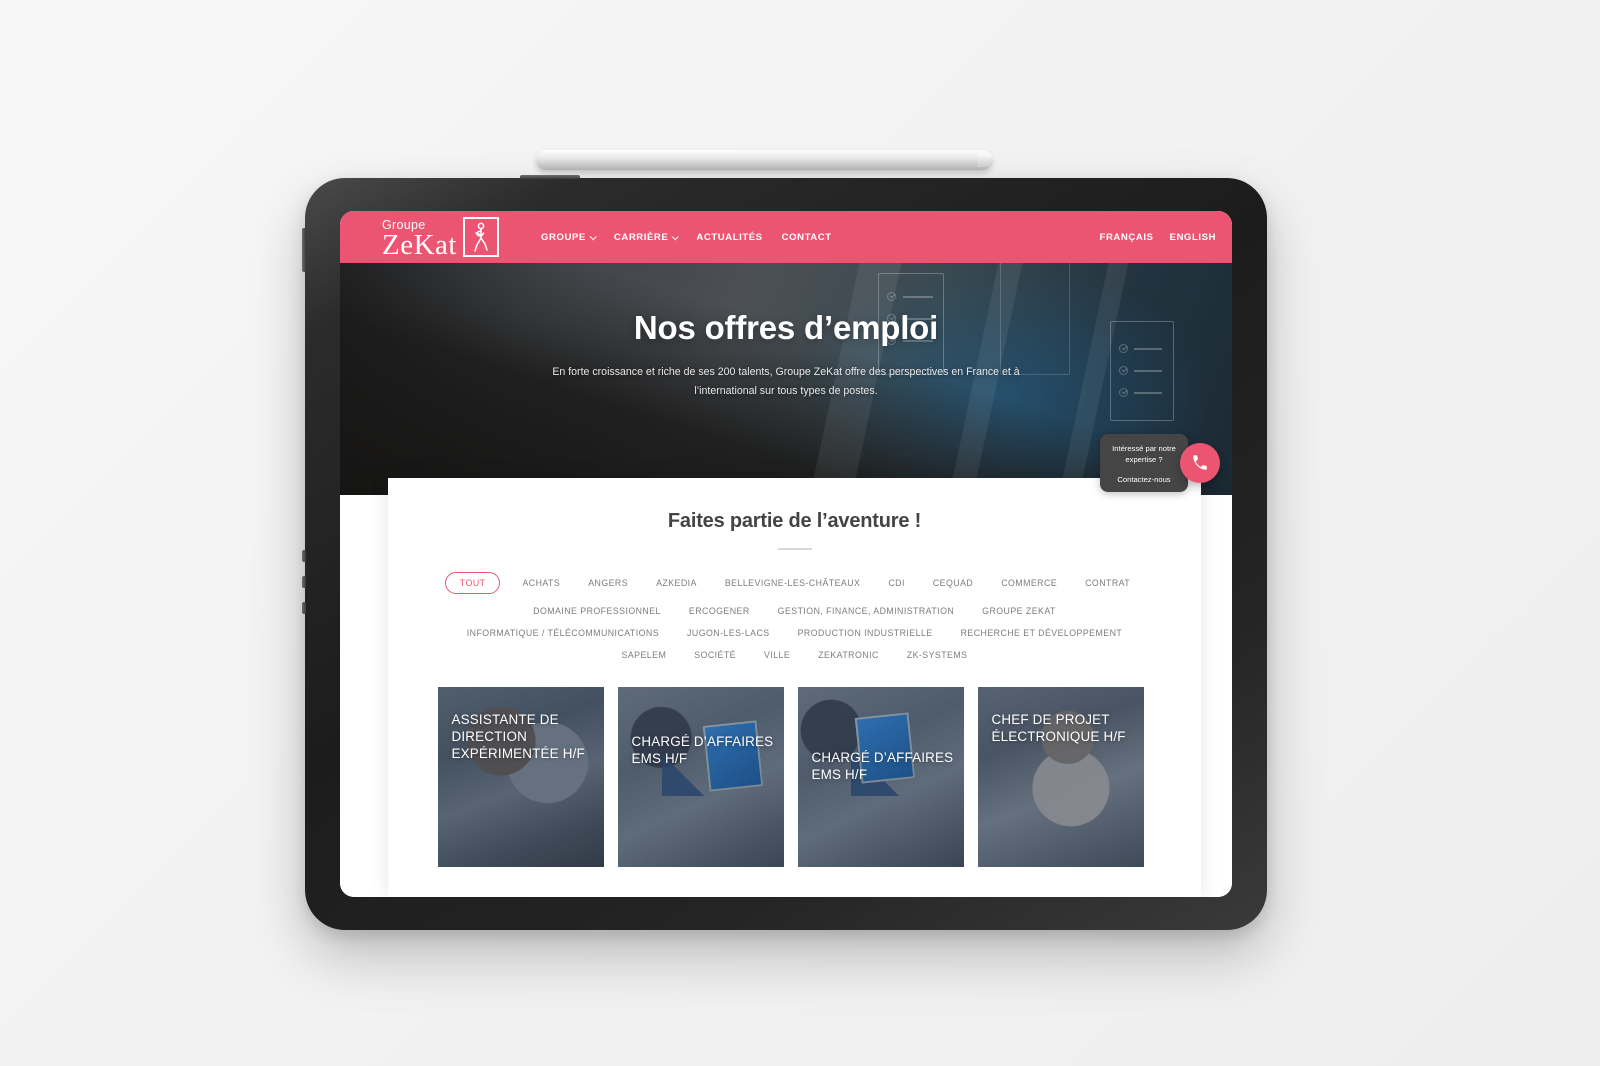 Image resolution: width=1600 pixels, height=1066 pixels. I want to click on section-title: Faites partie de l’aventure !, so click(794, 521).